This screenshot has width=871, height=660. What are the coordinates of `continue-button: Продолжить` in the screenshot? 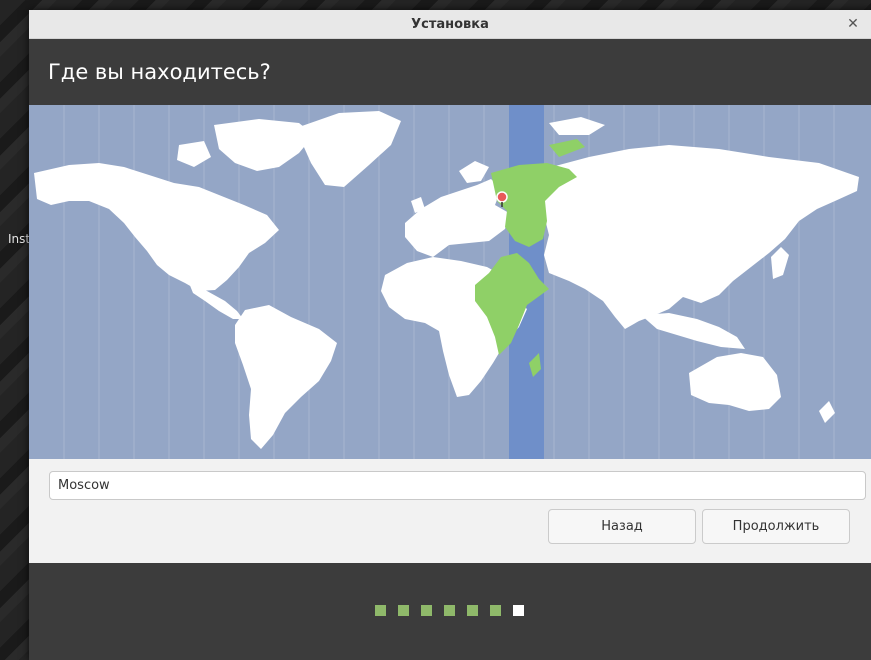 It's located at (776, 526).